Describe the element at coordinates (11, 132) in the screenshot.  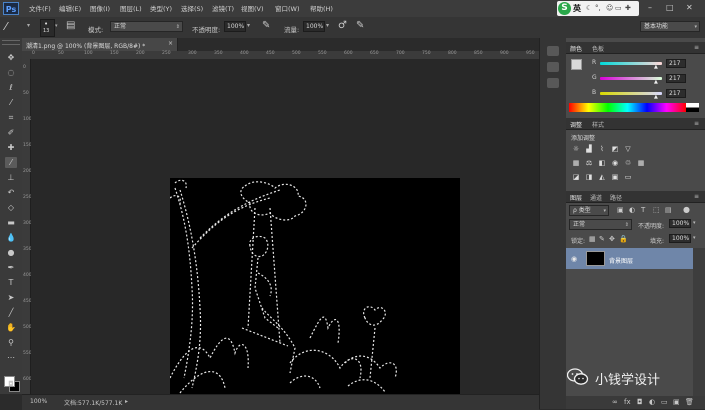
I see `eyedropper-tool-icon: ✐` at that location.